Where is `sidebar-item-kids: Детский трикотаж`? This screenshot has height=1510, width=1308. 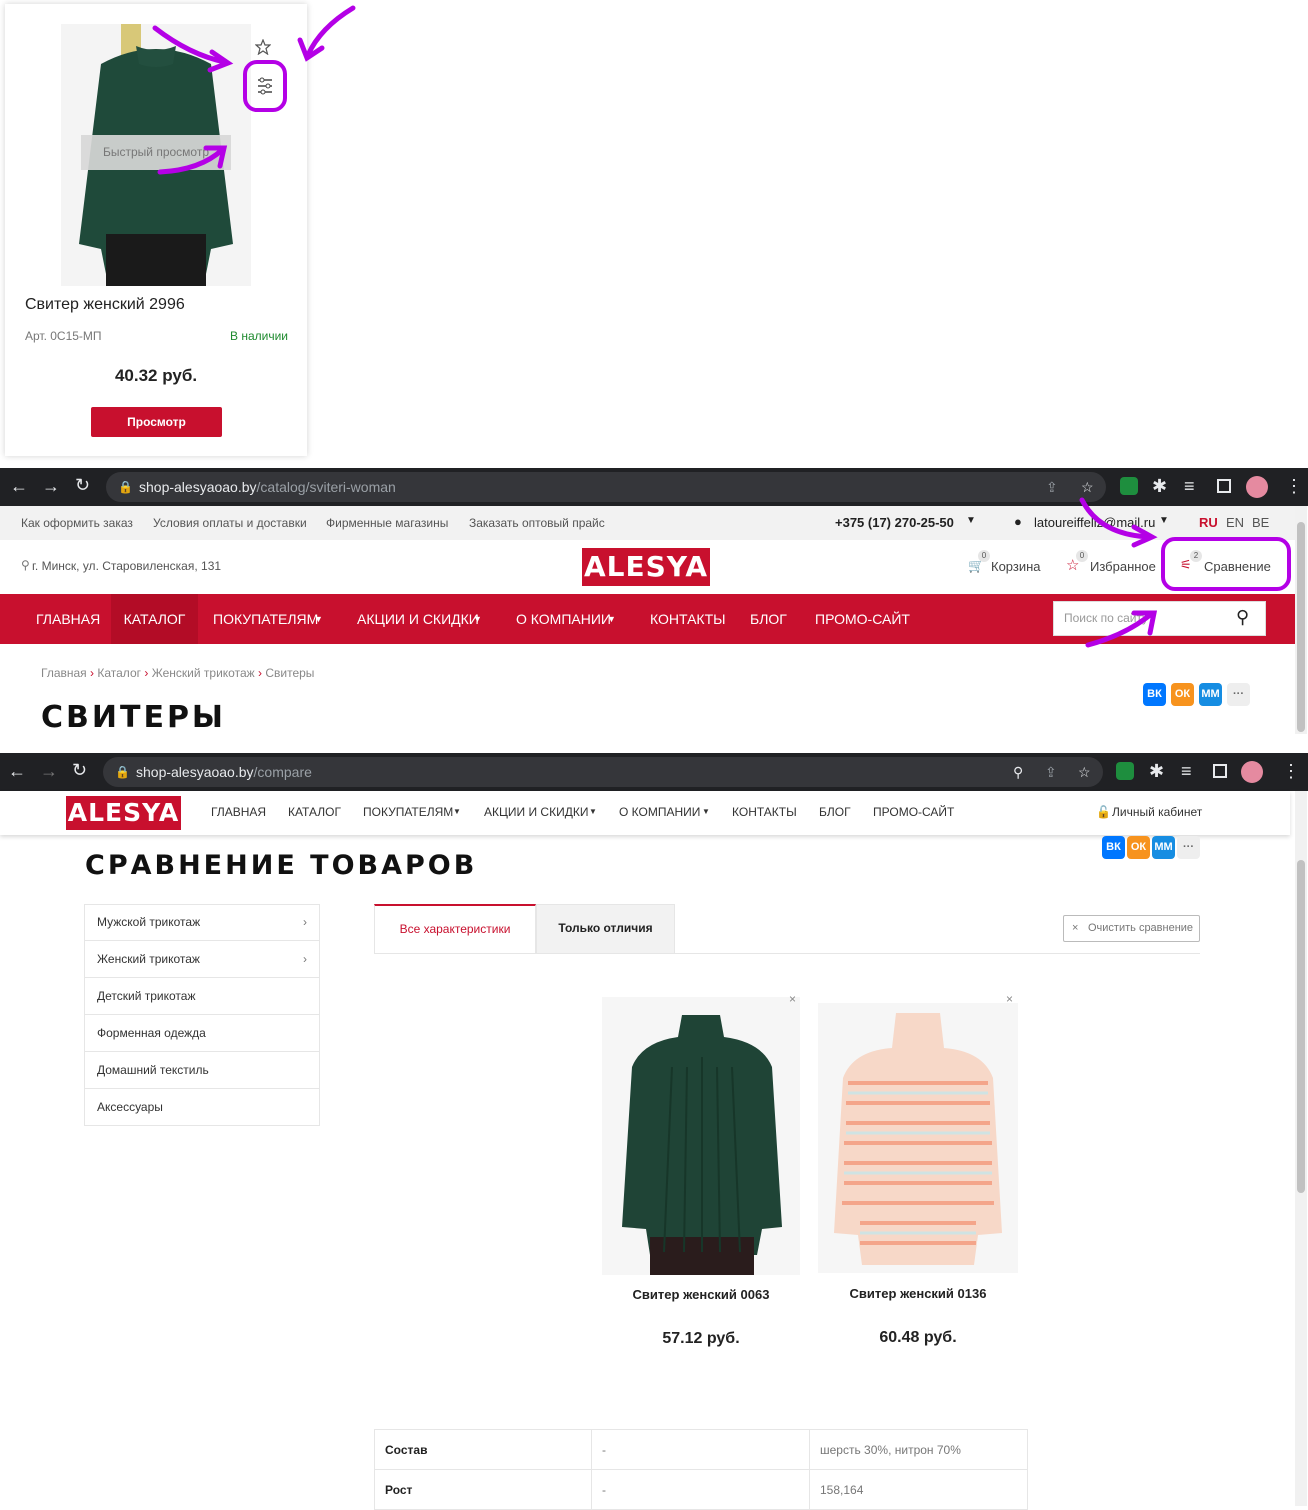
sidebar-item-kids: Детский трикотаж is located at coordinates (202, 996).